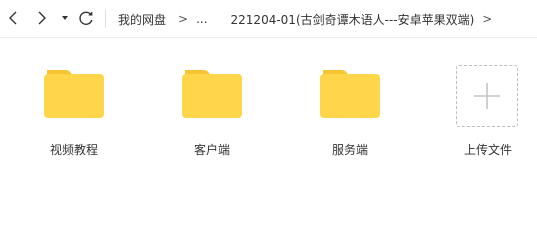  I want to click on folder-name: 视频教程, so click(73, 150).